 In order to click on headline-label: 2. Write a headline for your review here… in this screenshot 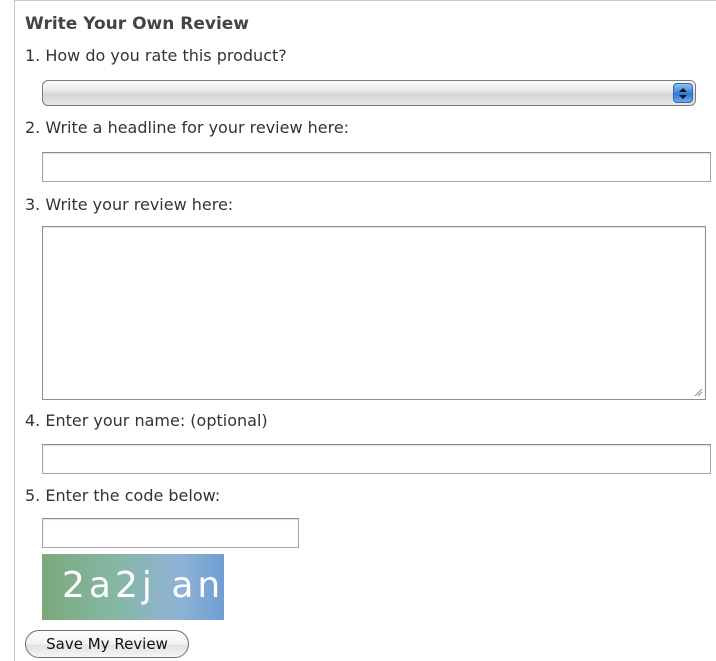, I will do `click(187, 127)`.